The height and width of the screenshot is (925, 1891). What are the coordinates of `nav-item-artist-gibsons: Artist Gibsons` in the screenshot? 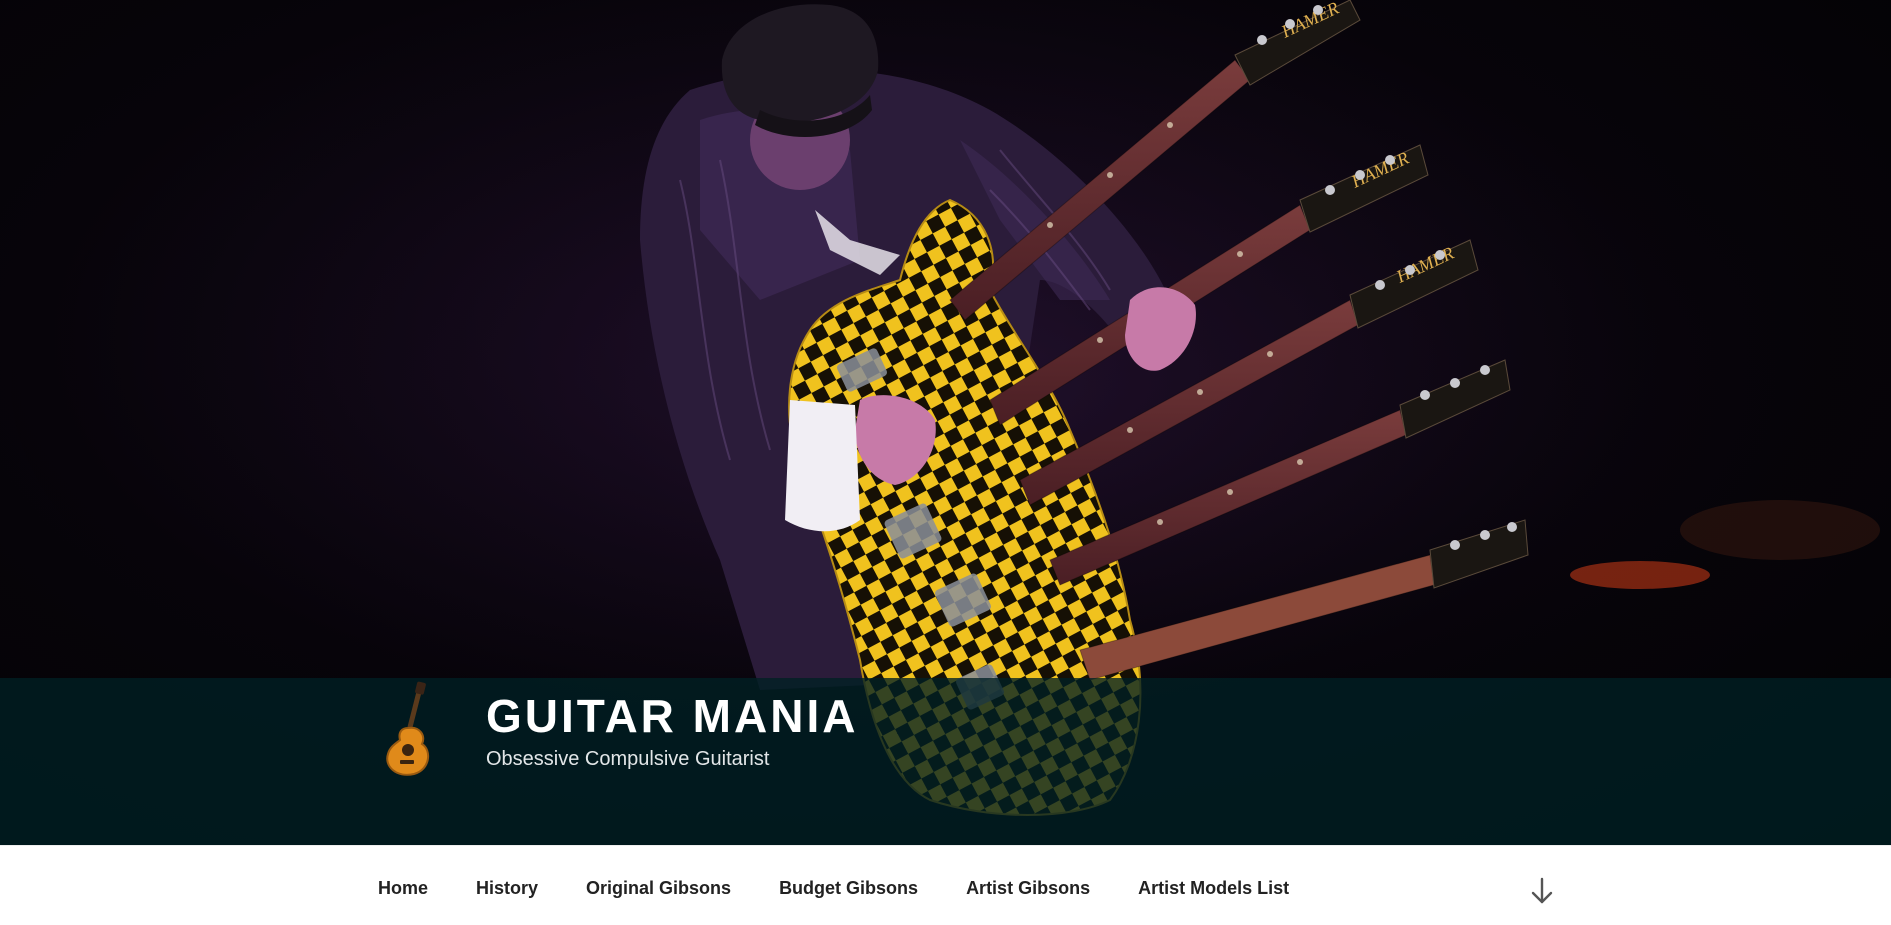 It's located at (1052, 888).